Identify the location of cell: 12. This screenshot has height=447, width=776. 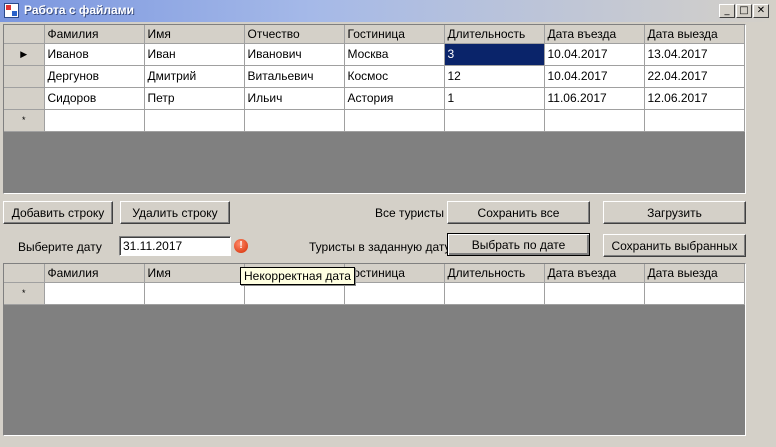
(494, 76).